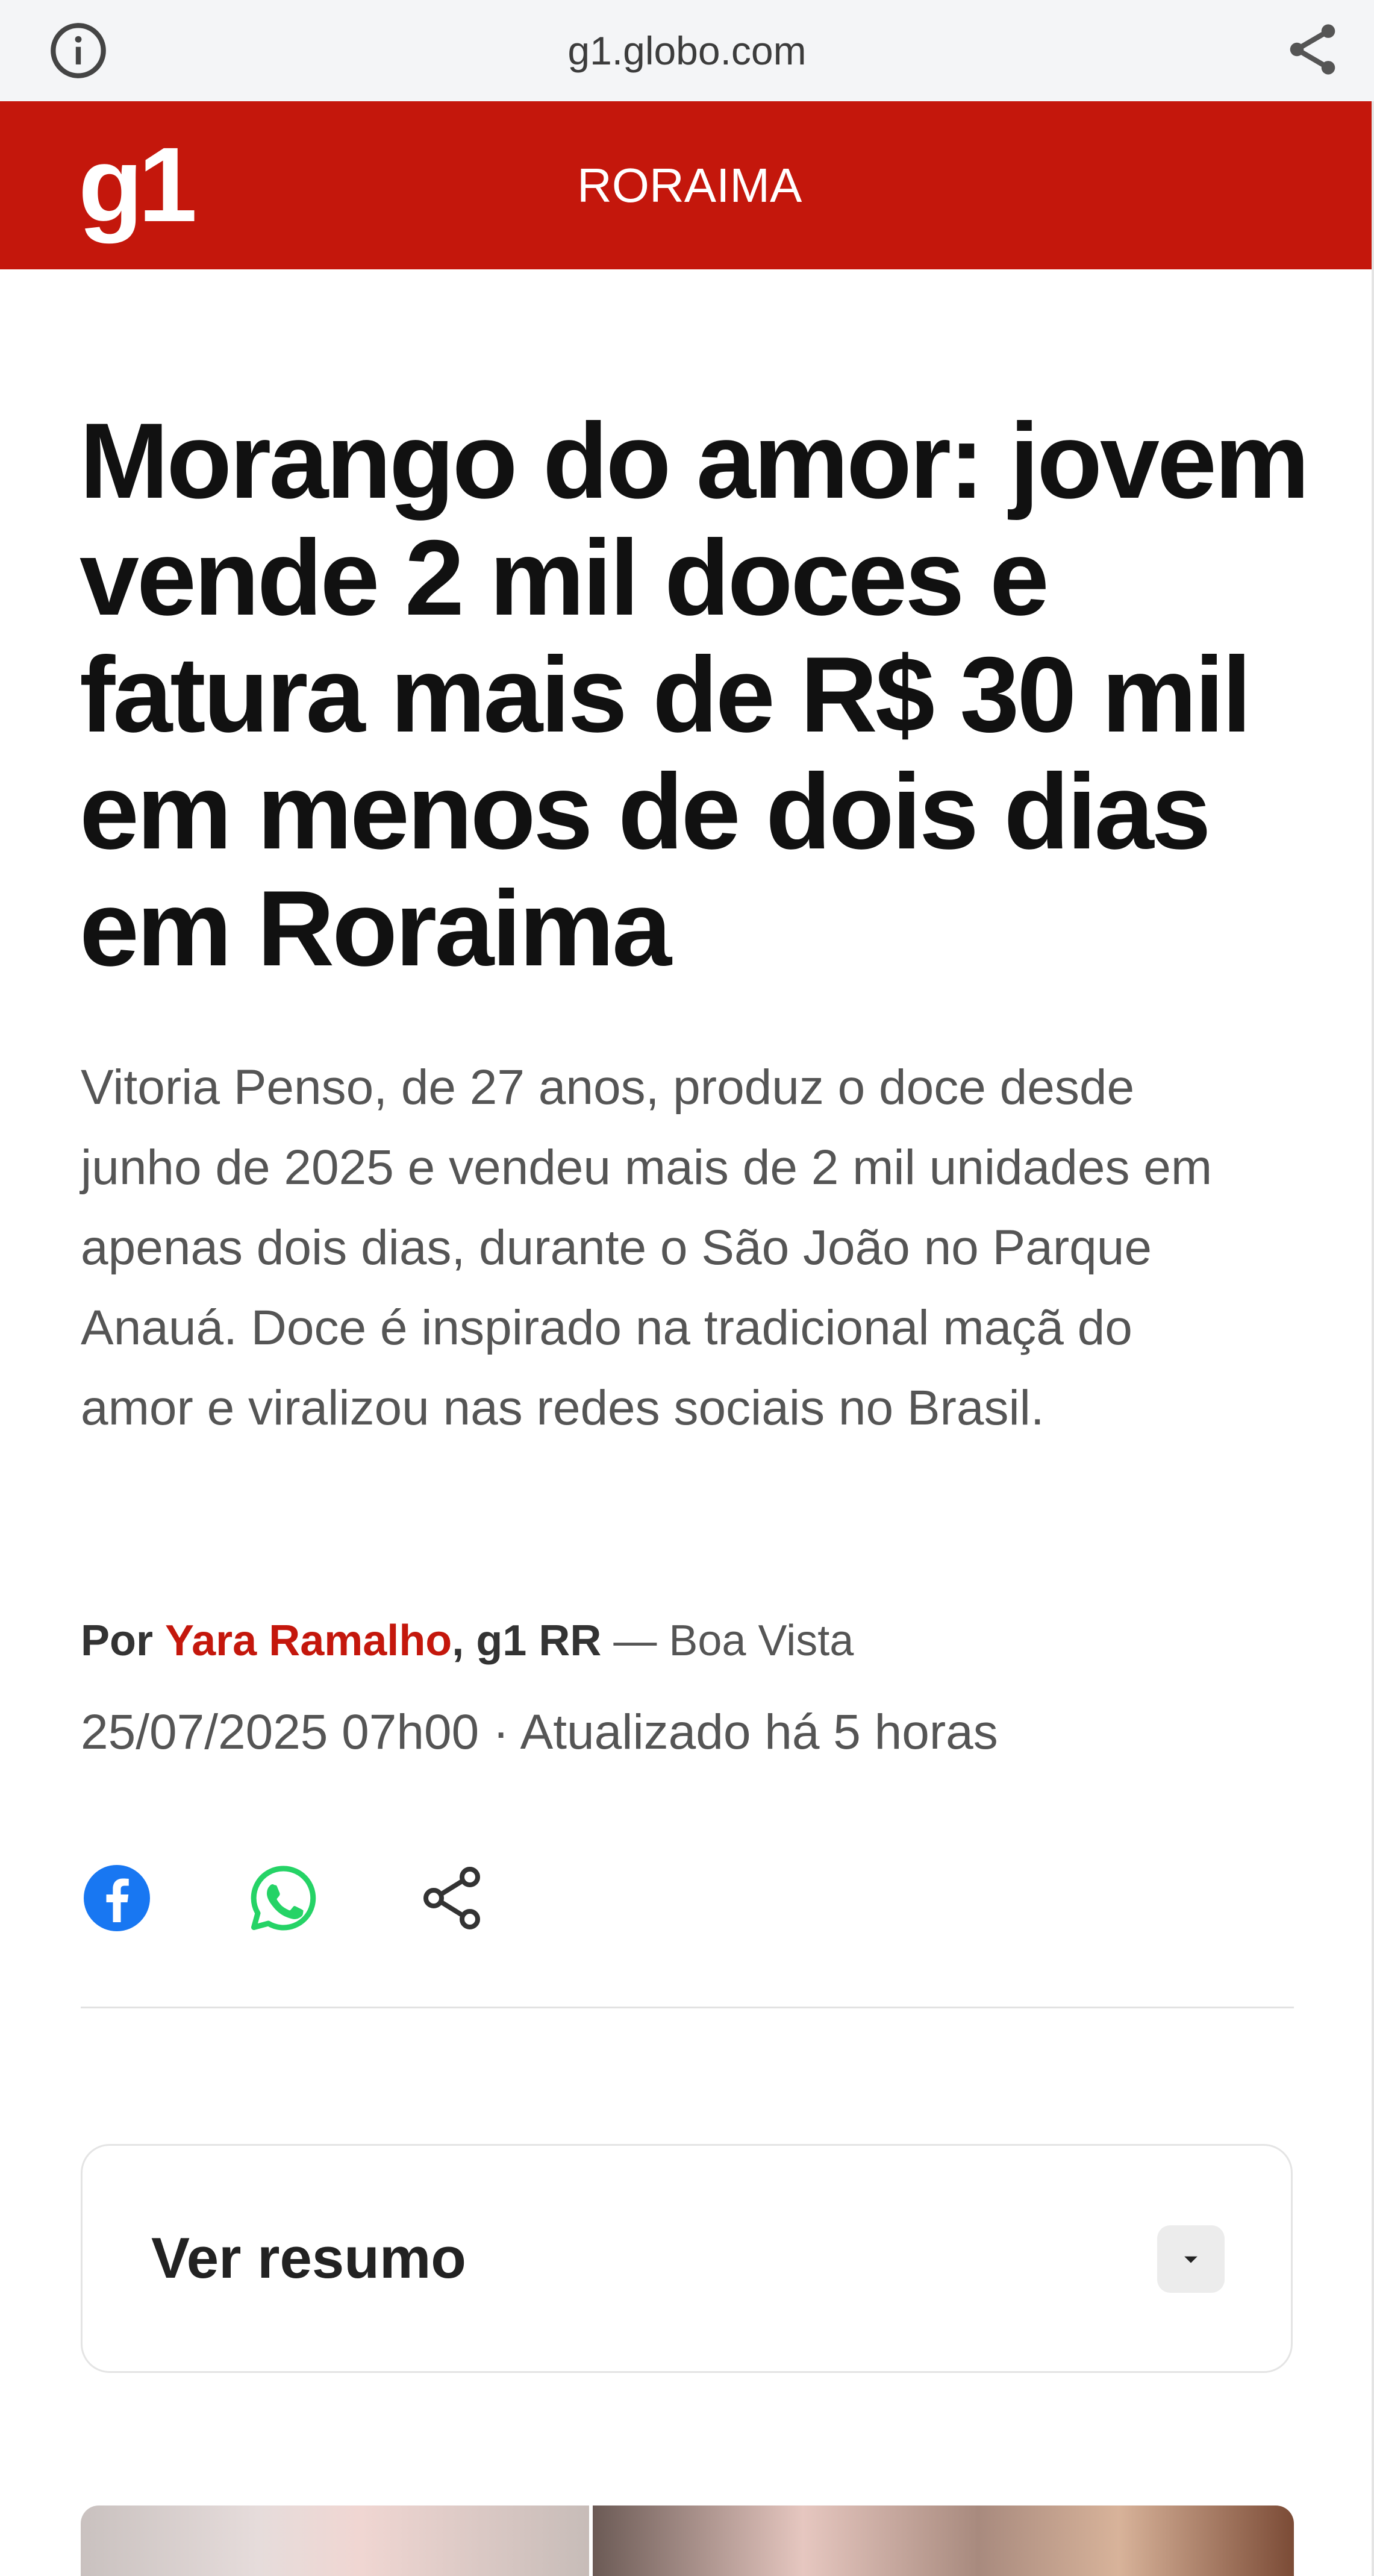 This screenshot has width=1374, height=2576. What do you see at coordinates (1373, 1338) in the screenshot?
I see `page-edge` at bounding box center [1373, 1338].